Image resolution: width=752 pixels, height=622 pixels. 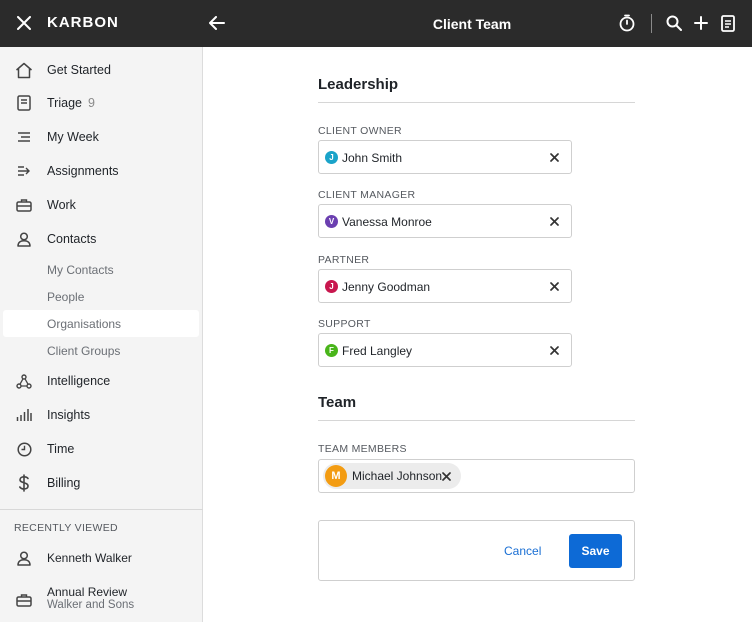 I want to click on sidebar-item-insights: Insights, so click(x=101, y=415).